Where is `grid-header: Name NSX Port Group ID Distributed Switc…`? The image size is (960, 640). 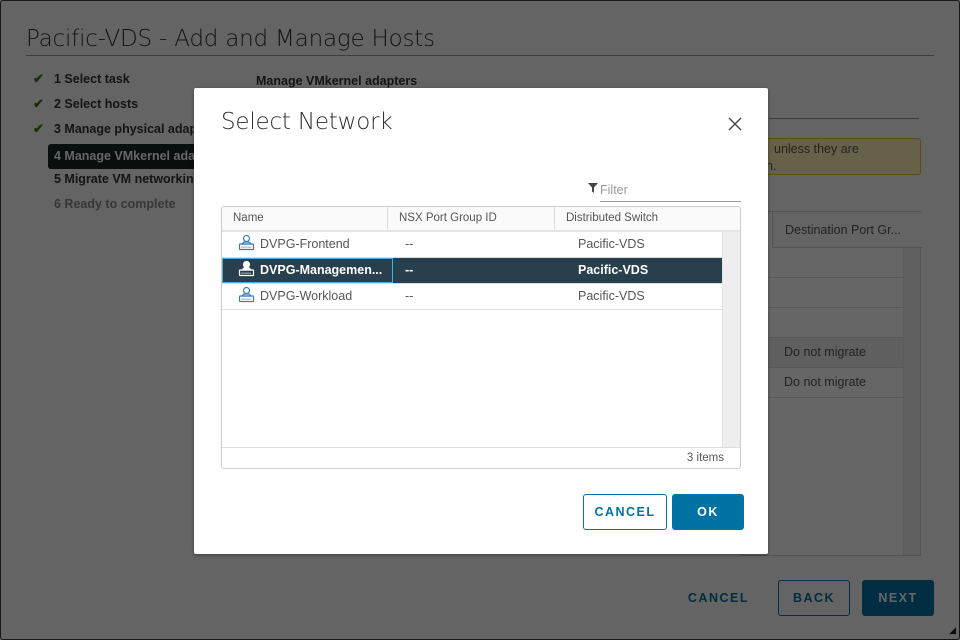 grid-header: Name NSX Port Group ID Distributed Switc… is located at coordinates (481, 219).